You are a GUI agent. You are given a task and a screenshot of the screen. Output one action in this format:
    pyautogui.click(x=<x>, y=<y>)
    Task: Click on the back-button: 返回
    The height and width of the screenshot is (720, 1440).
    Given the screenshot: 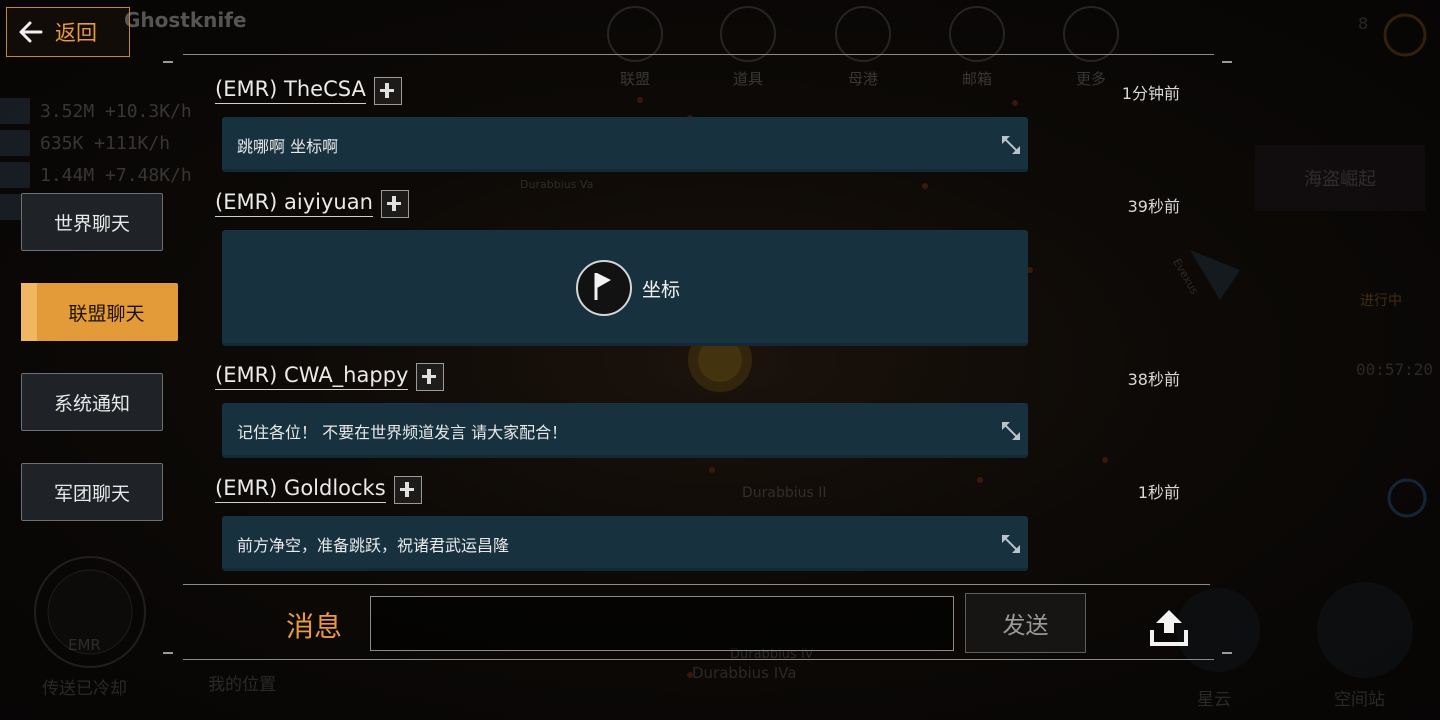 What is the action you would take?
    pyautogui.click(x=68, y=32)
    